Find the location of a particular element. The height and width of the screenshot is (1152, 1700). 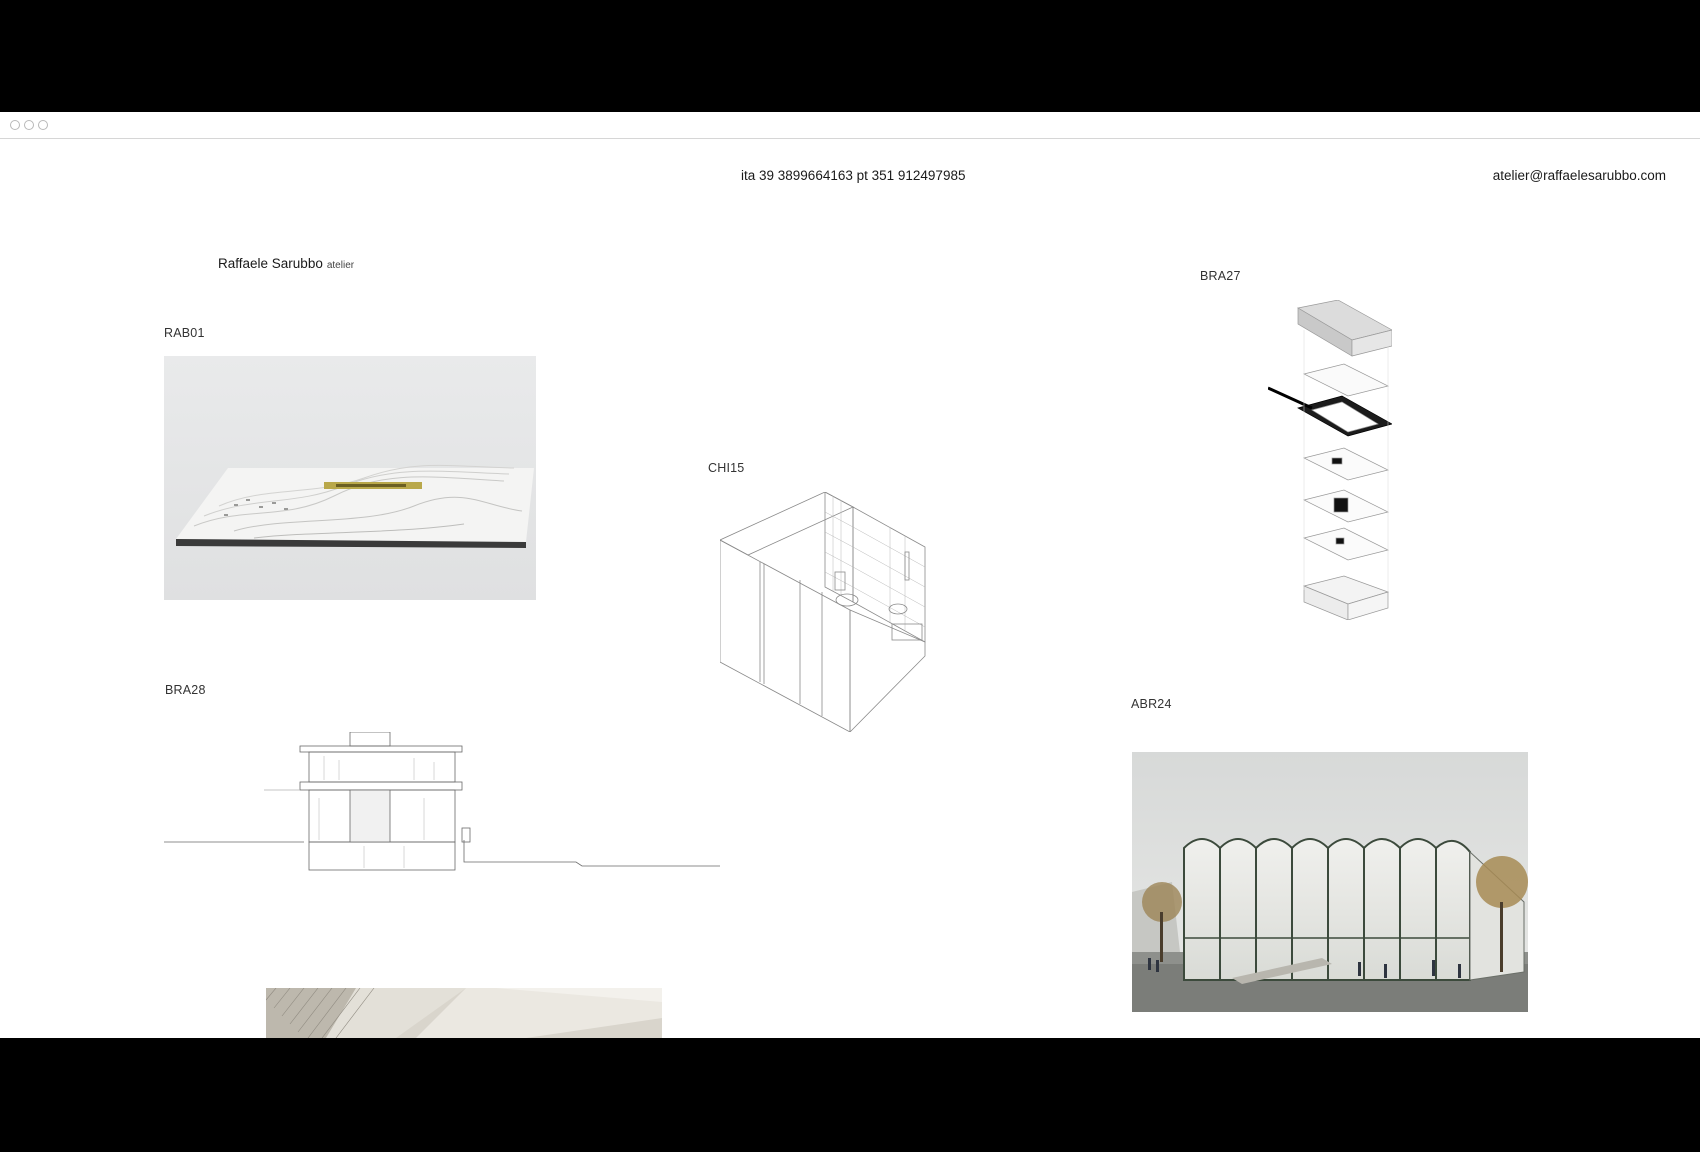

phone-numbers: ita 39 3899664163 pt 351 912497985 is located at coordinates (853, 175).